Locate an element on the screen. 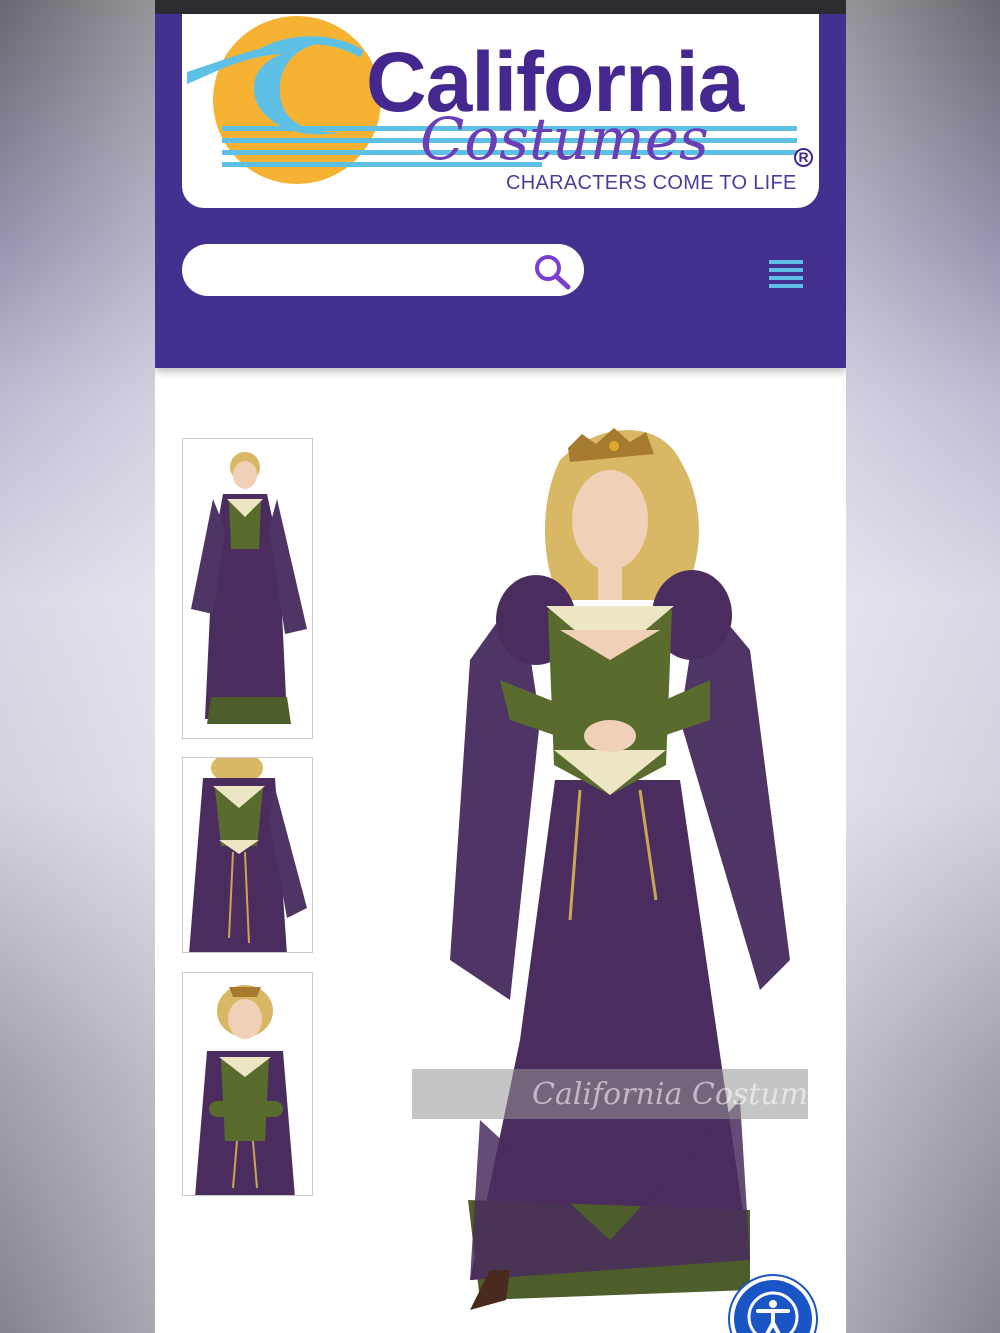  thumbnail-image-bodice-detail is located at coordinates (248, 855).